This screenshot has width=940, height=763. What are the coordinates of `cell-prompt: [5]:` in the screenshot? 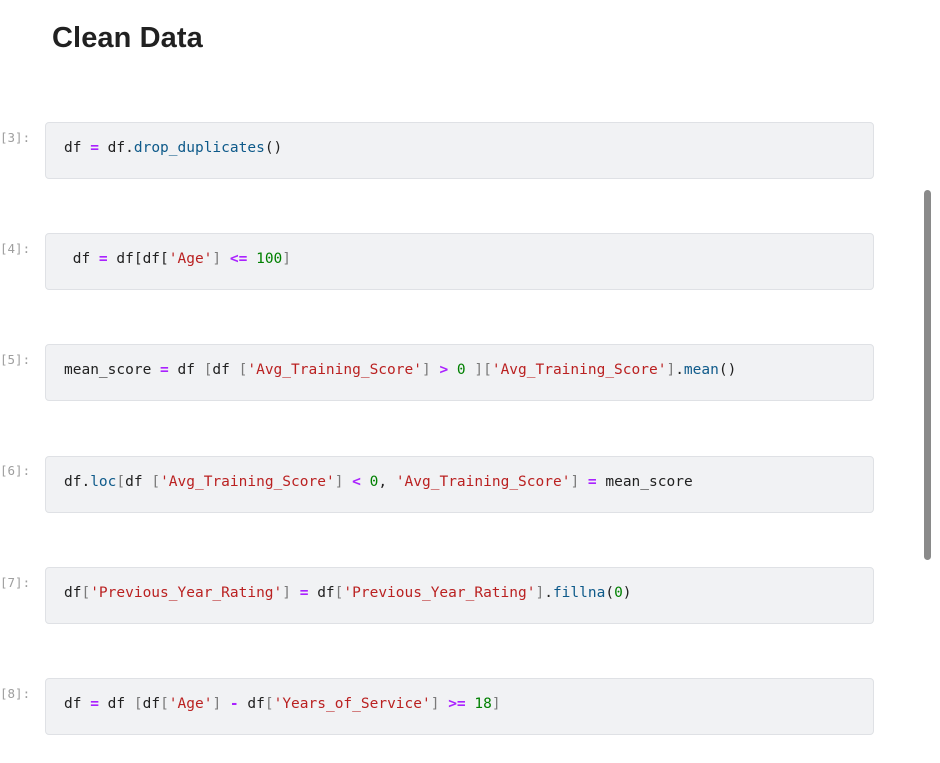 It's located at (15, 359).